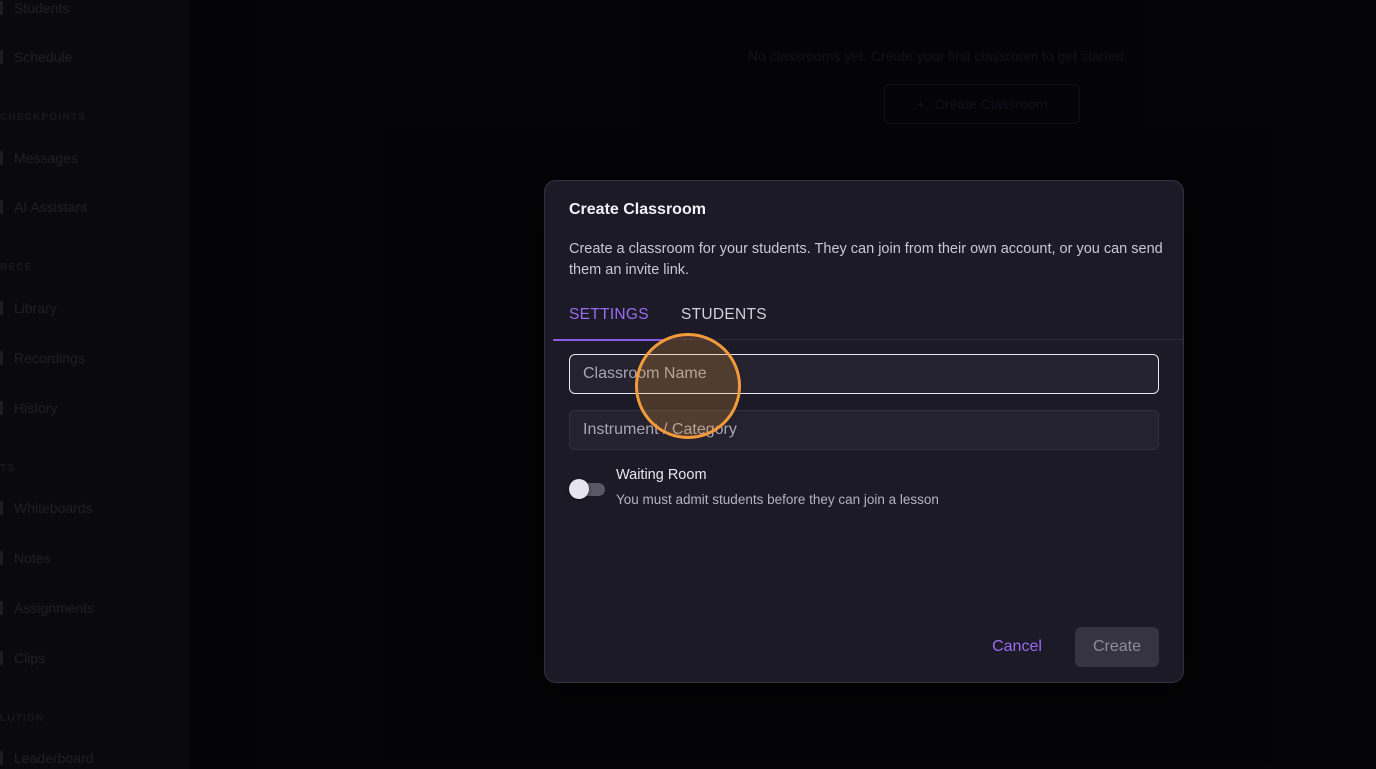 The image size is (1376, 769). I want to click on dialog-title: Create Classroom, so click(637, 209).